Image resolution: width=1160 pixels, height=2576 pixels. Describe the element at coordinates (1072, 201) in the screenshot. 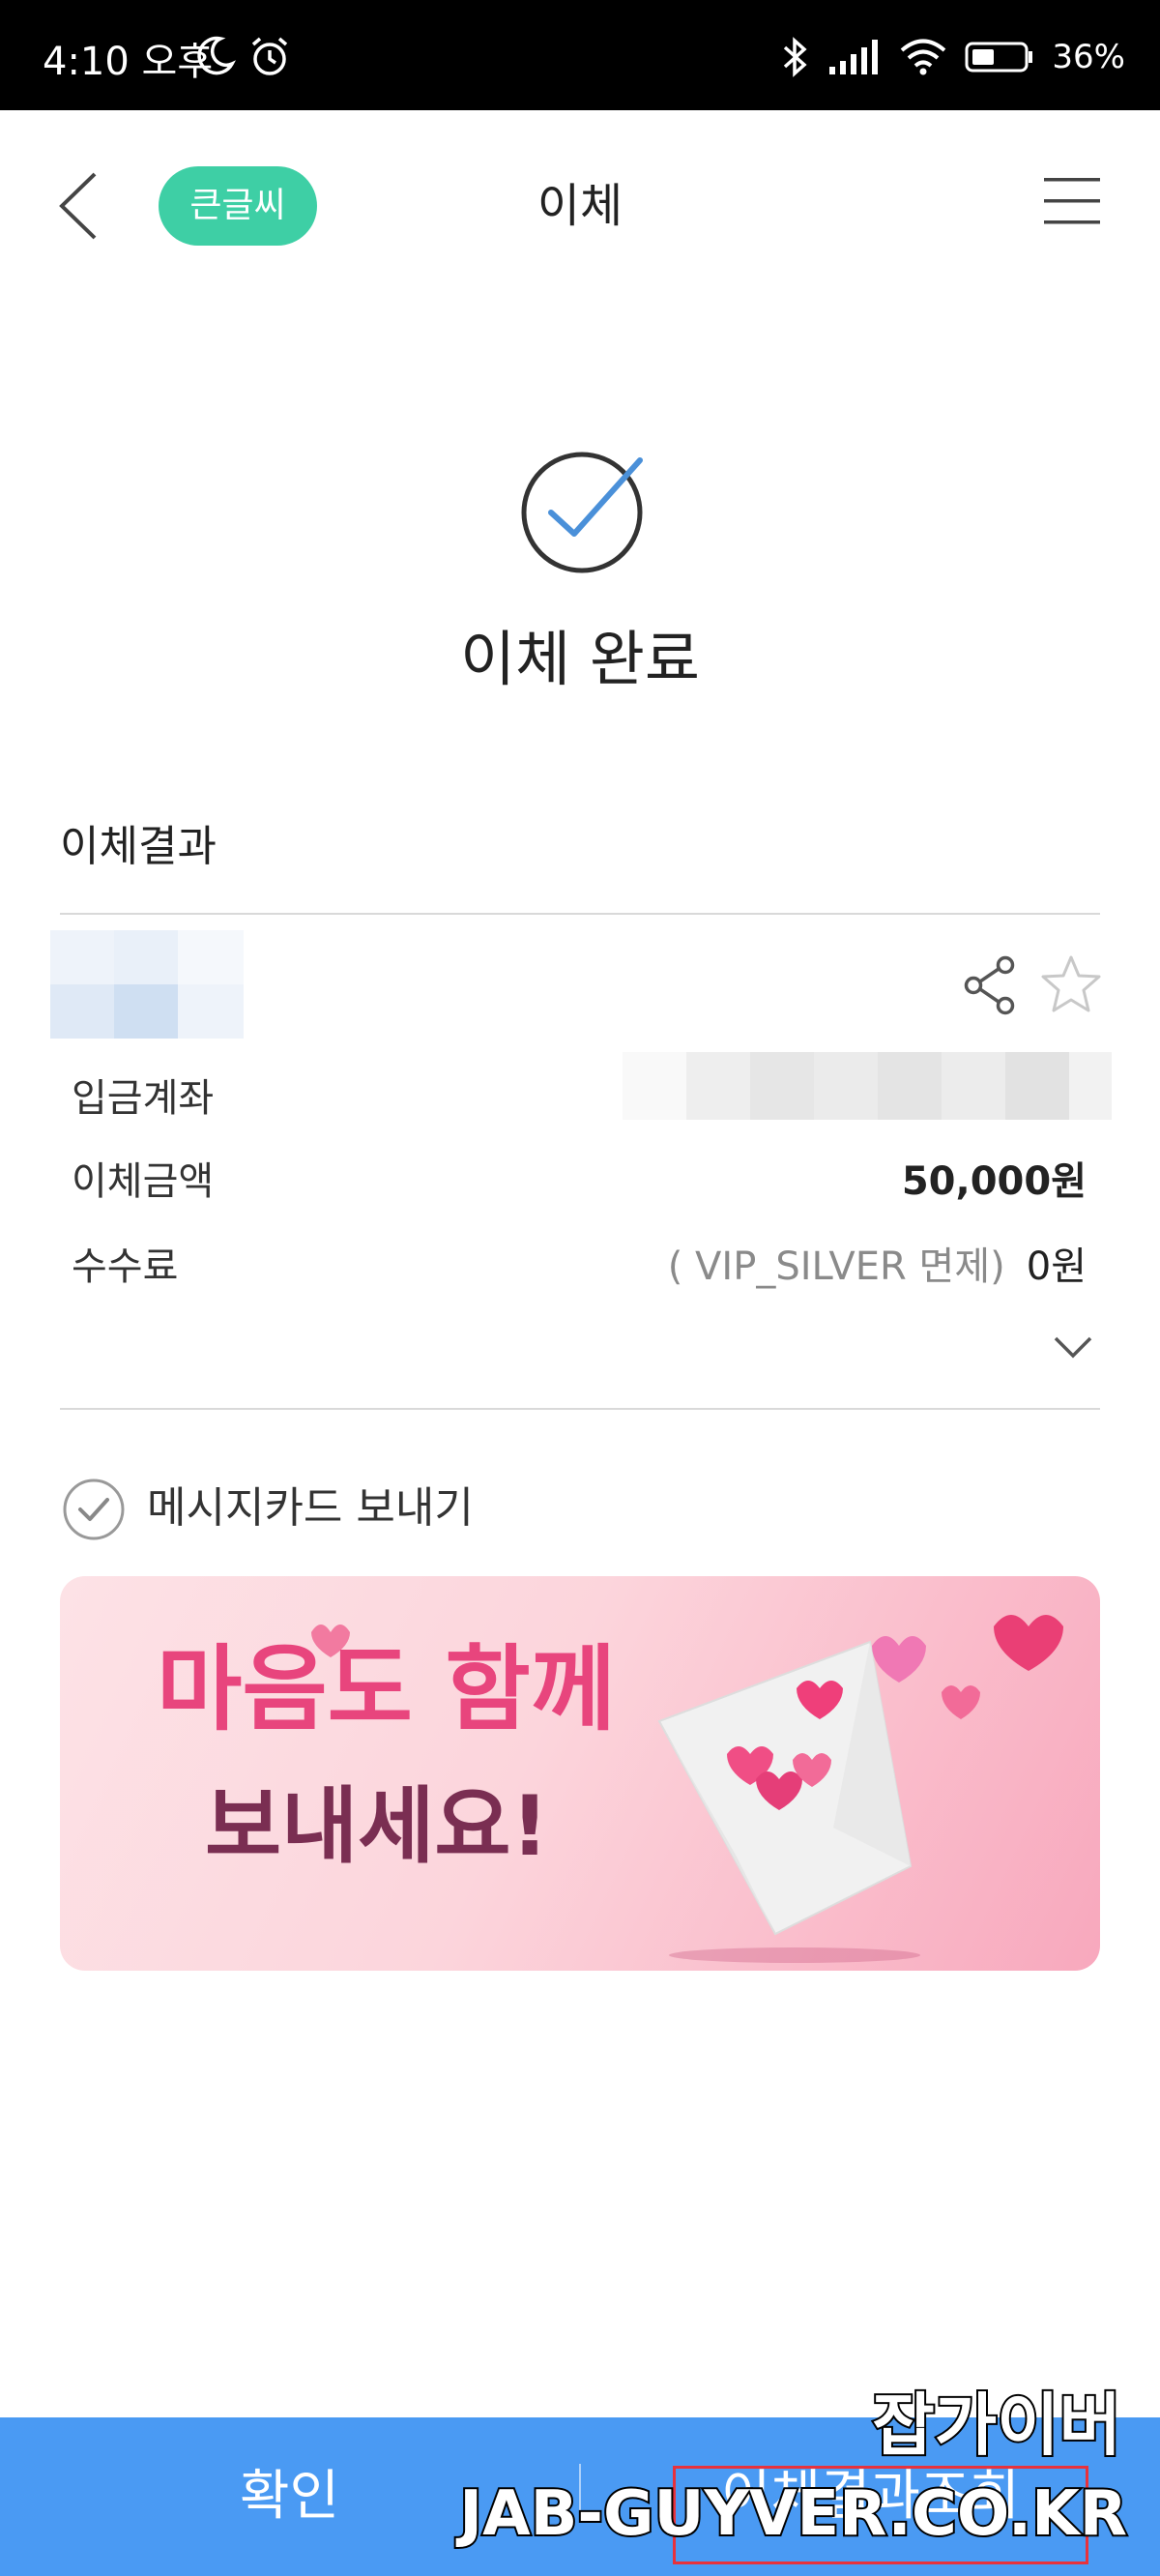

I see `hamburger-menu-icon` at that location.